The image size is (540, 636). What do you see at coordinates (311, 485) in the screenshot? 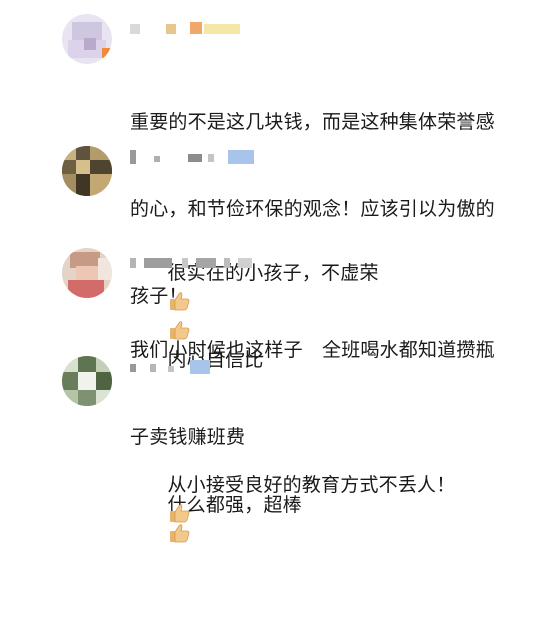
I see `comment-text-segment: 从小接受良好的教育方式不丢人！` at bounding box center [311, 485].